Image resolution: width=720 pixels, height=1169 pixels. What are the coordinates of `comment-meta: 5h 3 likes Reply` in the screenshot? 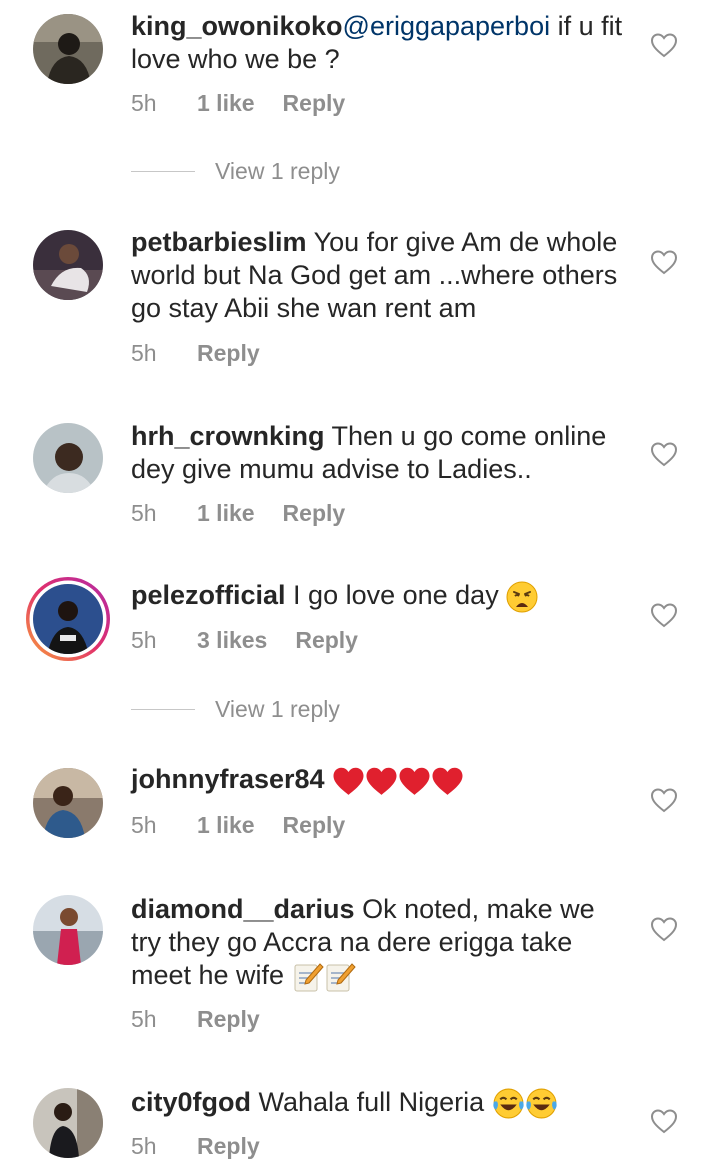 It's located at (244, 640).